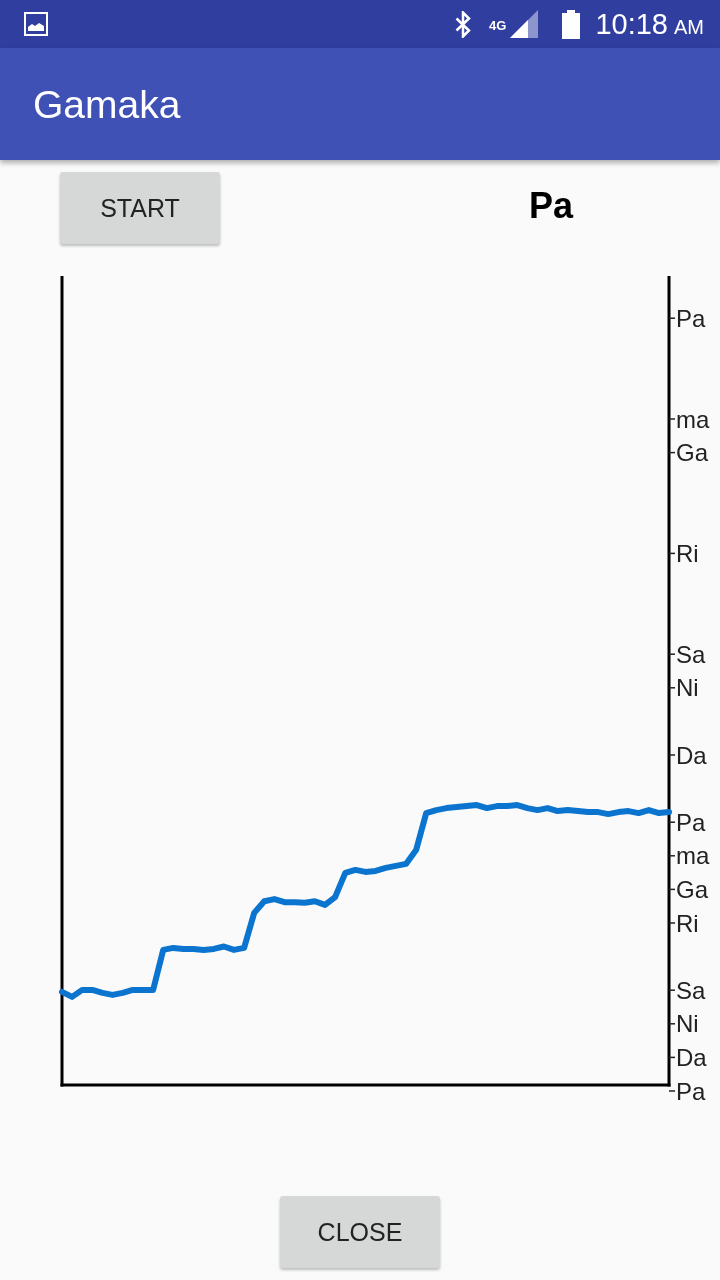 This screenshot has height=1280, width=720. What do you see at coordinates (689, 27) in the screenshot?
I see `clock-period: AM` at bounding box center [689, 27].